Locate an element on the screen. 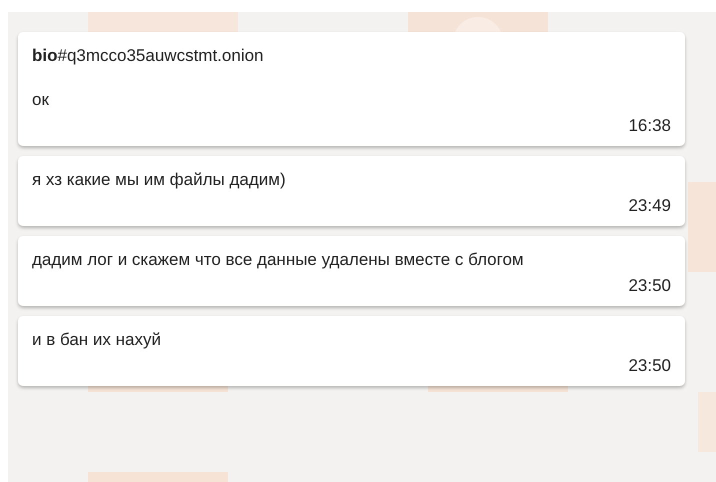  sender-name: bio#q3mcco35auwcstmt.onion is located at coordinates (148, 56).